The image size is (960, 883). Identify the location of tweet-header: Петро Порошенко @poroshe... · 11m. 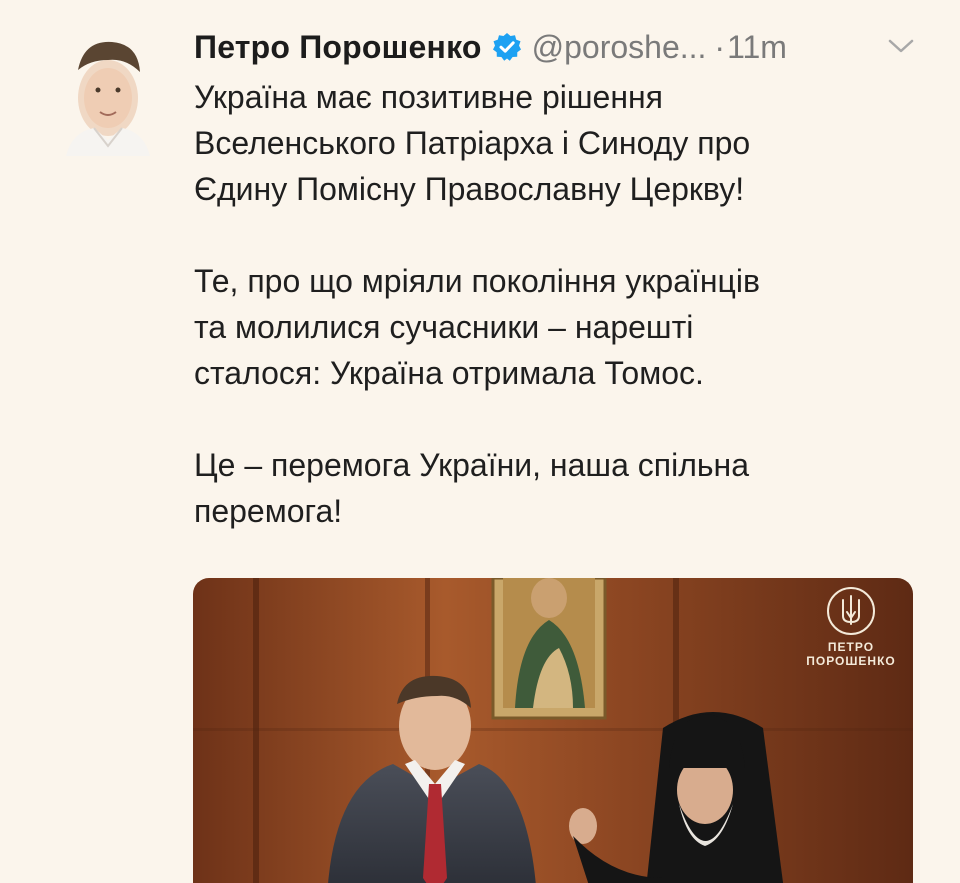
(490, 47).